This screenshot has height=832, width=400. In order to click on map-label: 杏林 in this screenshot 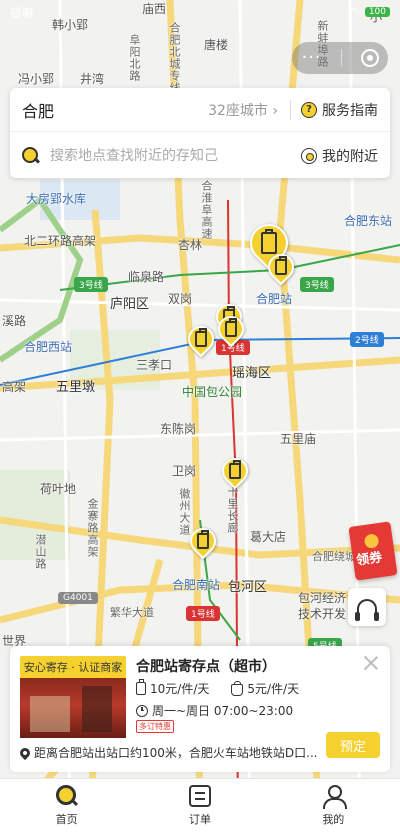, I will do `click(190, 245)`.